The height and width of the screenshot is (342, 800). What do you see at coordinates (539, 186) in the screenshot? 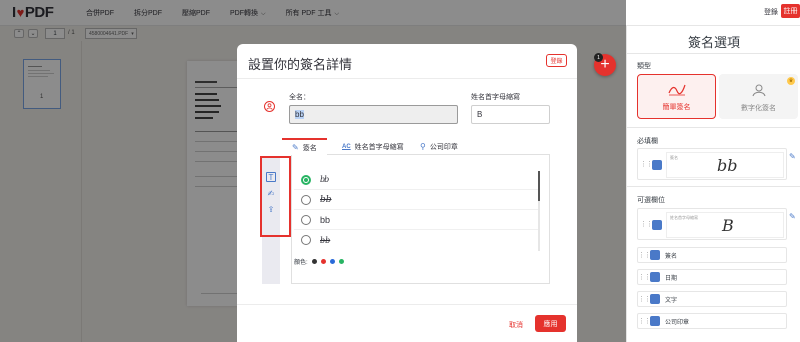
I see `list-scrollbar-thumb` at bounding box center [539, 186].